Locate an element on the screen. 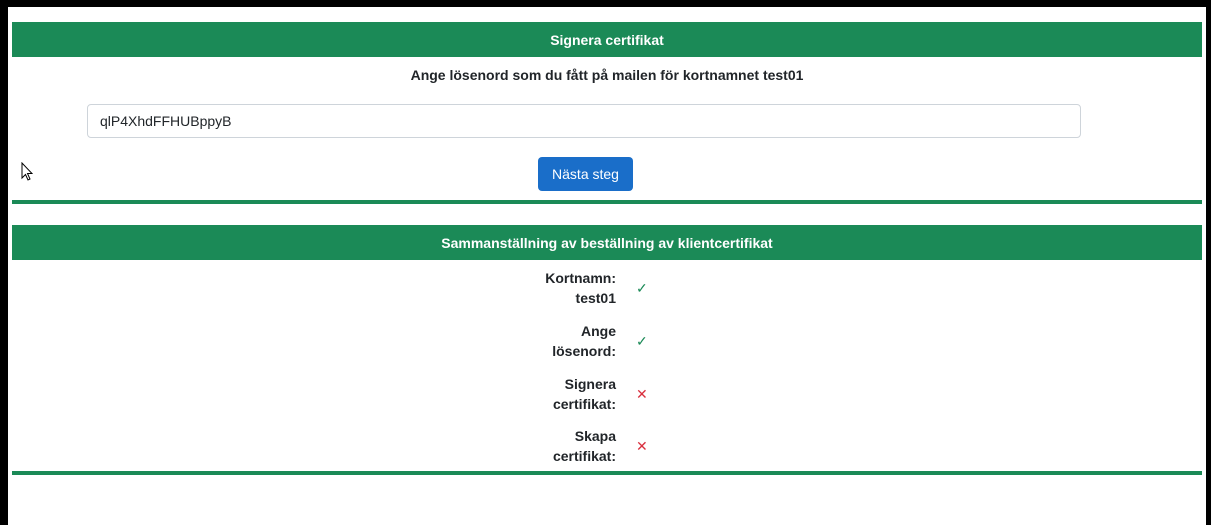 The height and width of the screenshot is (525, 1211). sign-certificate-title: Signera certifikat is located at coordinates (607, 39).